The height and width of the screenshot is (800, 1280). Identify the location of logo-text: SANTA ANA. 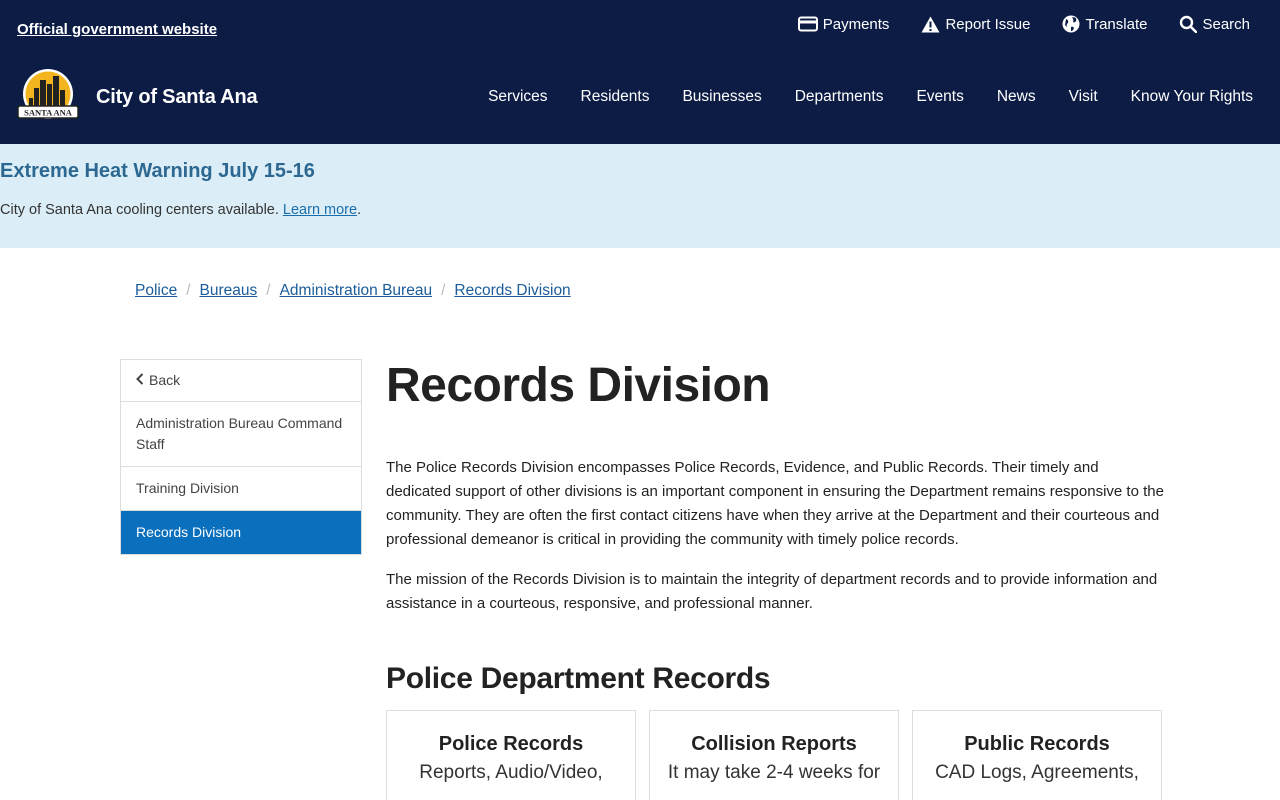
(48, 113).